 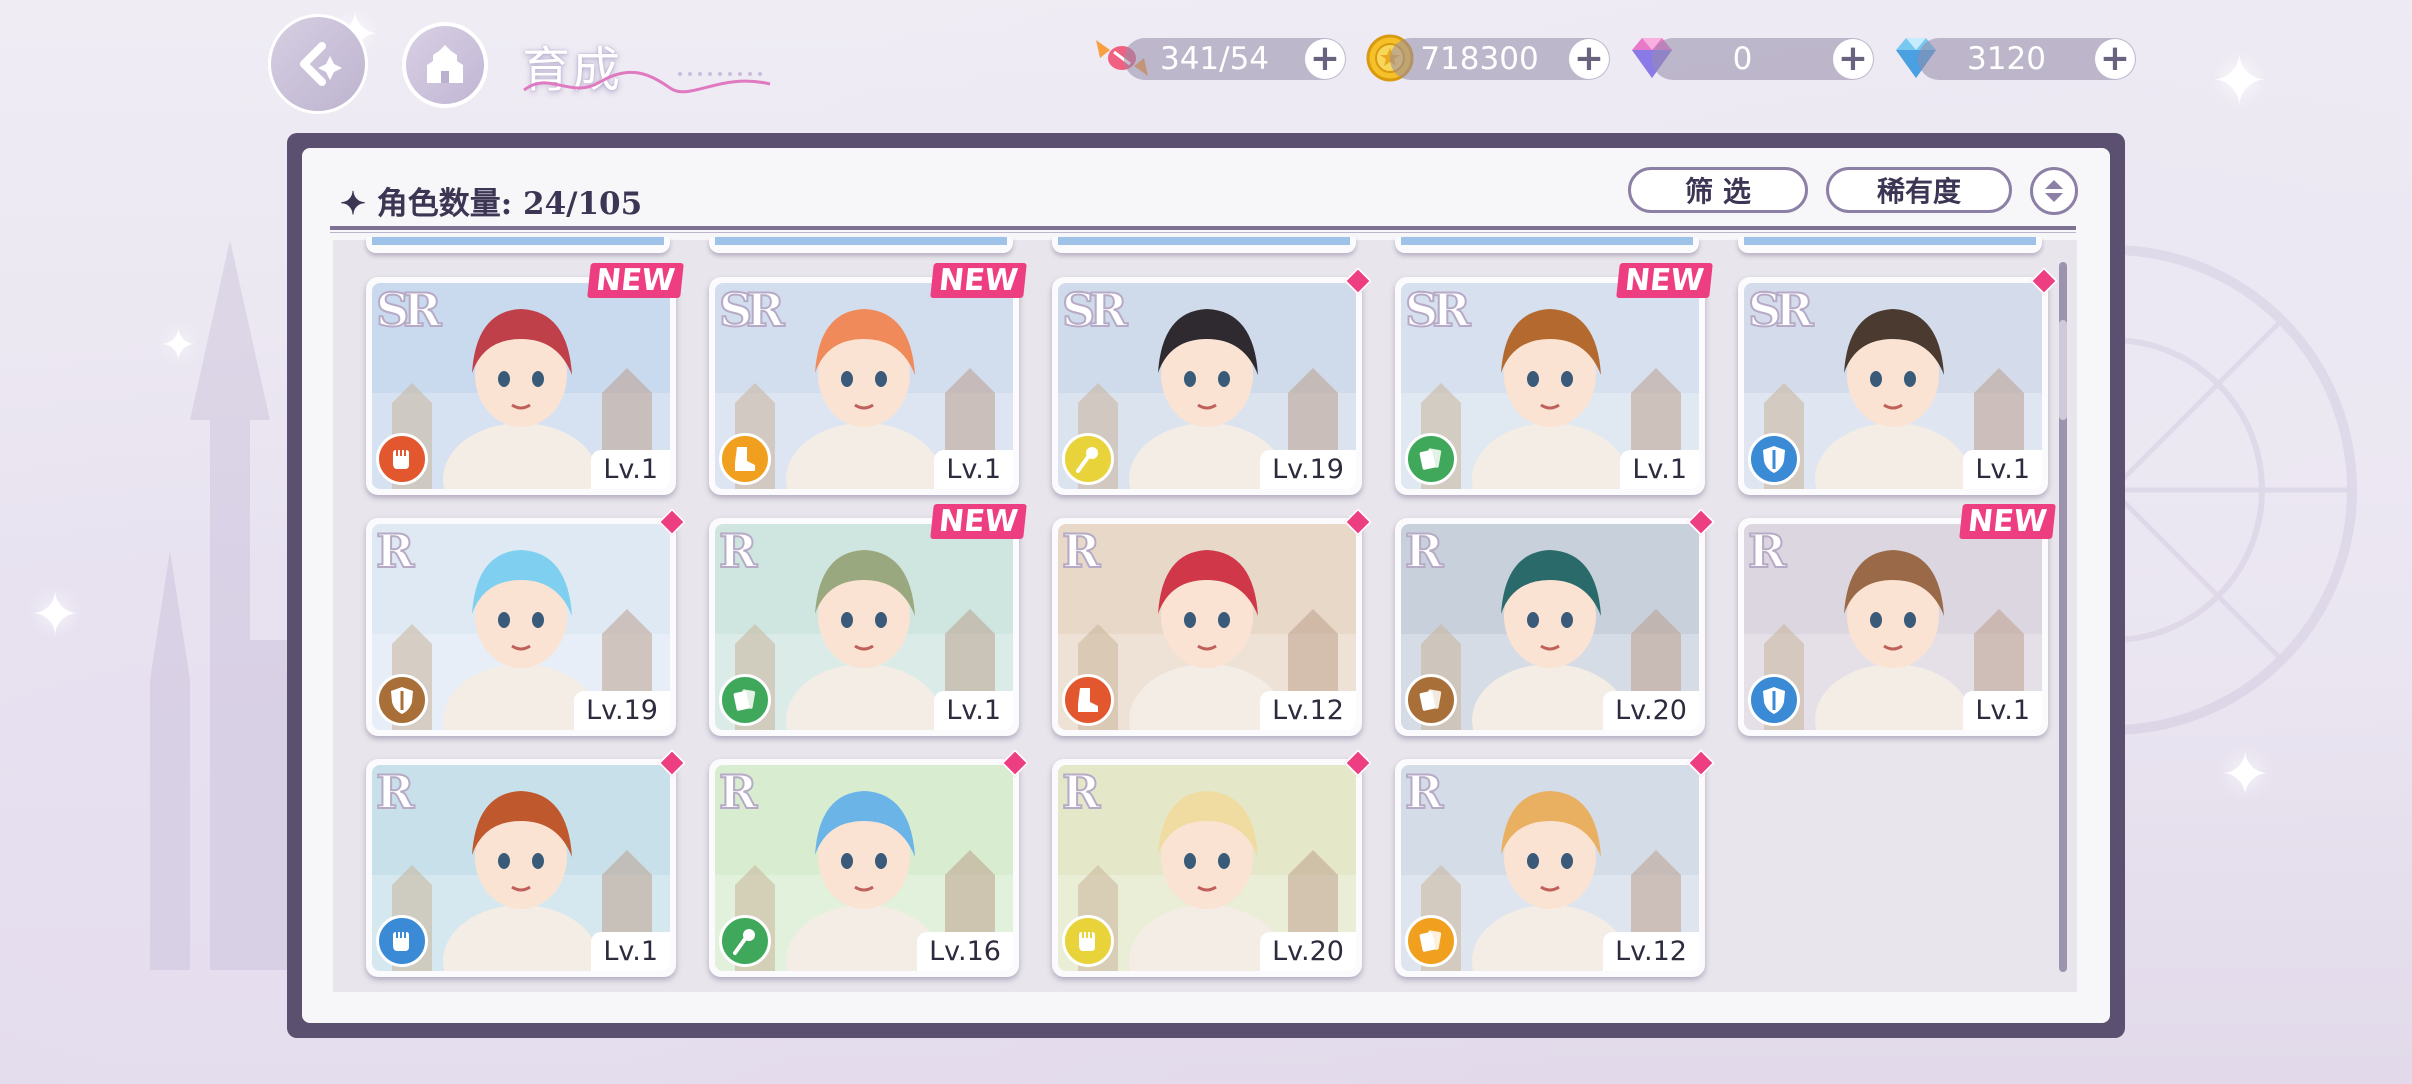 I want to click on header-divider-thin, so click(x=1203, y=232).